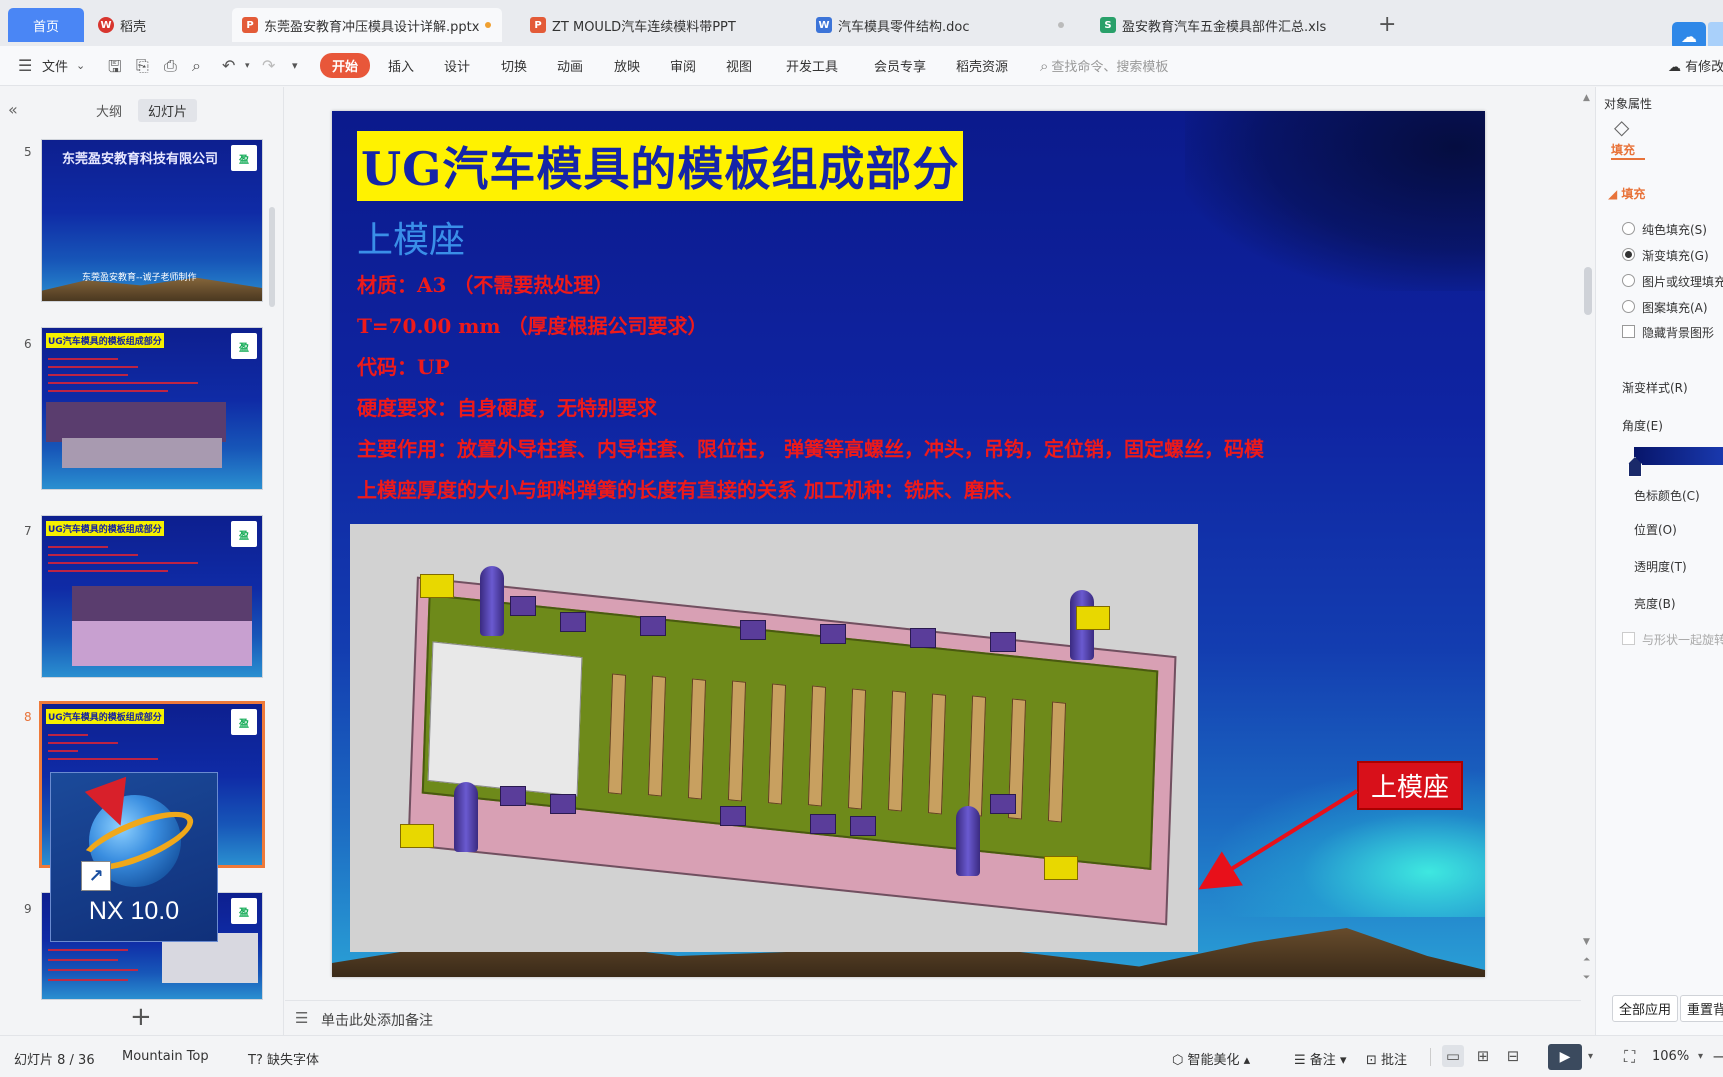 This screenshot has height=1077, width=1723. Describe the element at coordinates (1628, 228) in the screenshot. I see `radio-solid-fill` at that location.